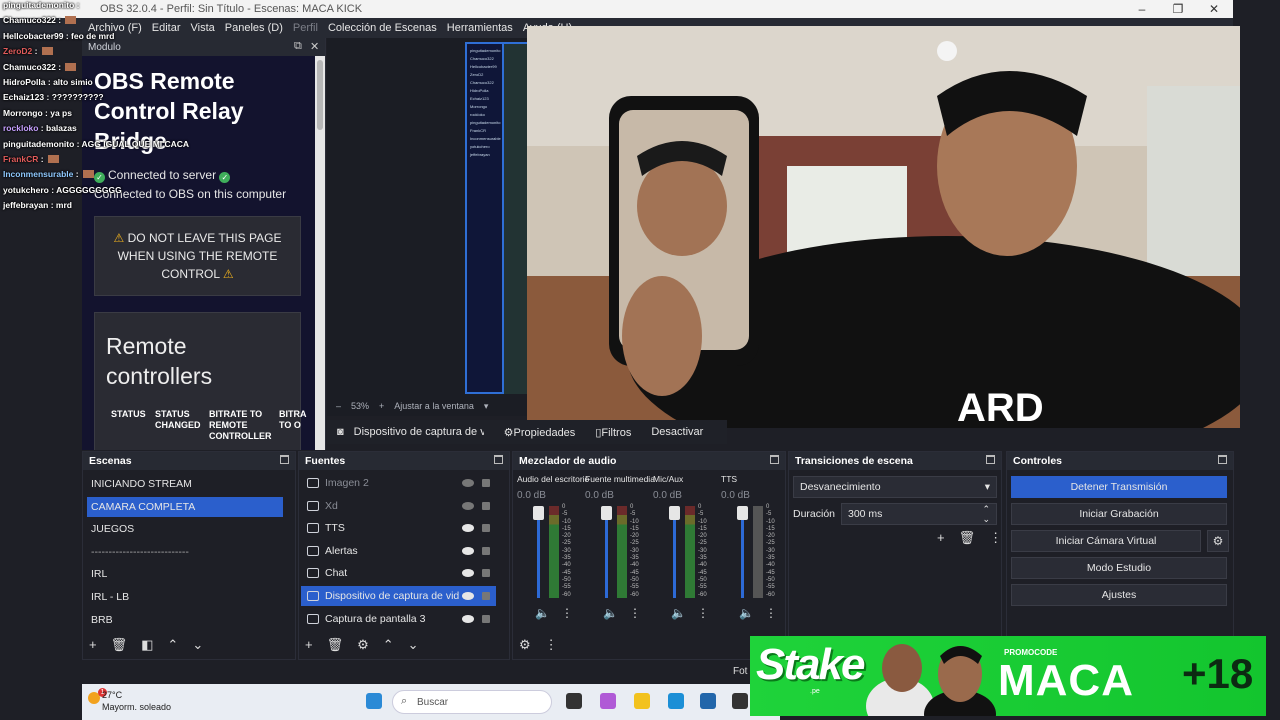 The width and height of the screenshot is (1280, 720). Describe the element at coordinates (642, 701) in the screenshot. I see `file-explorer-icon` at that location.